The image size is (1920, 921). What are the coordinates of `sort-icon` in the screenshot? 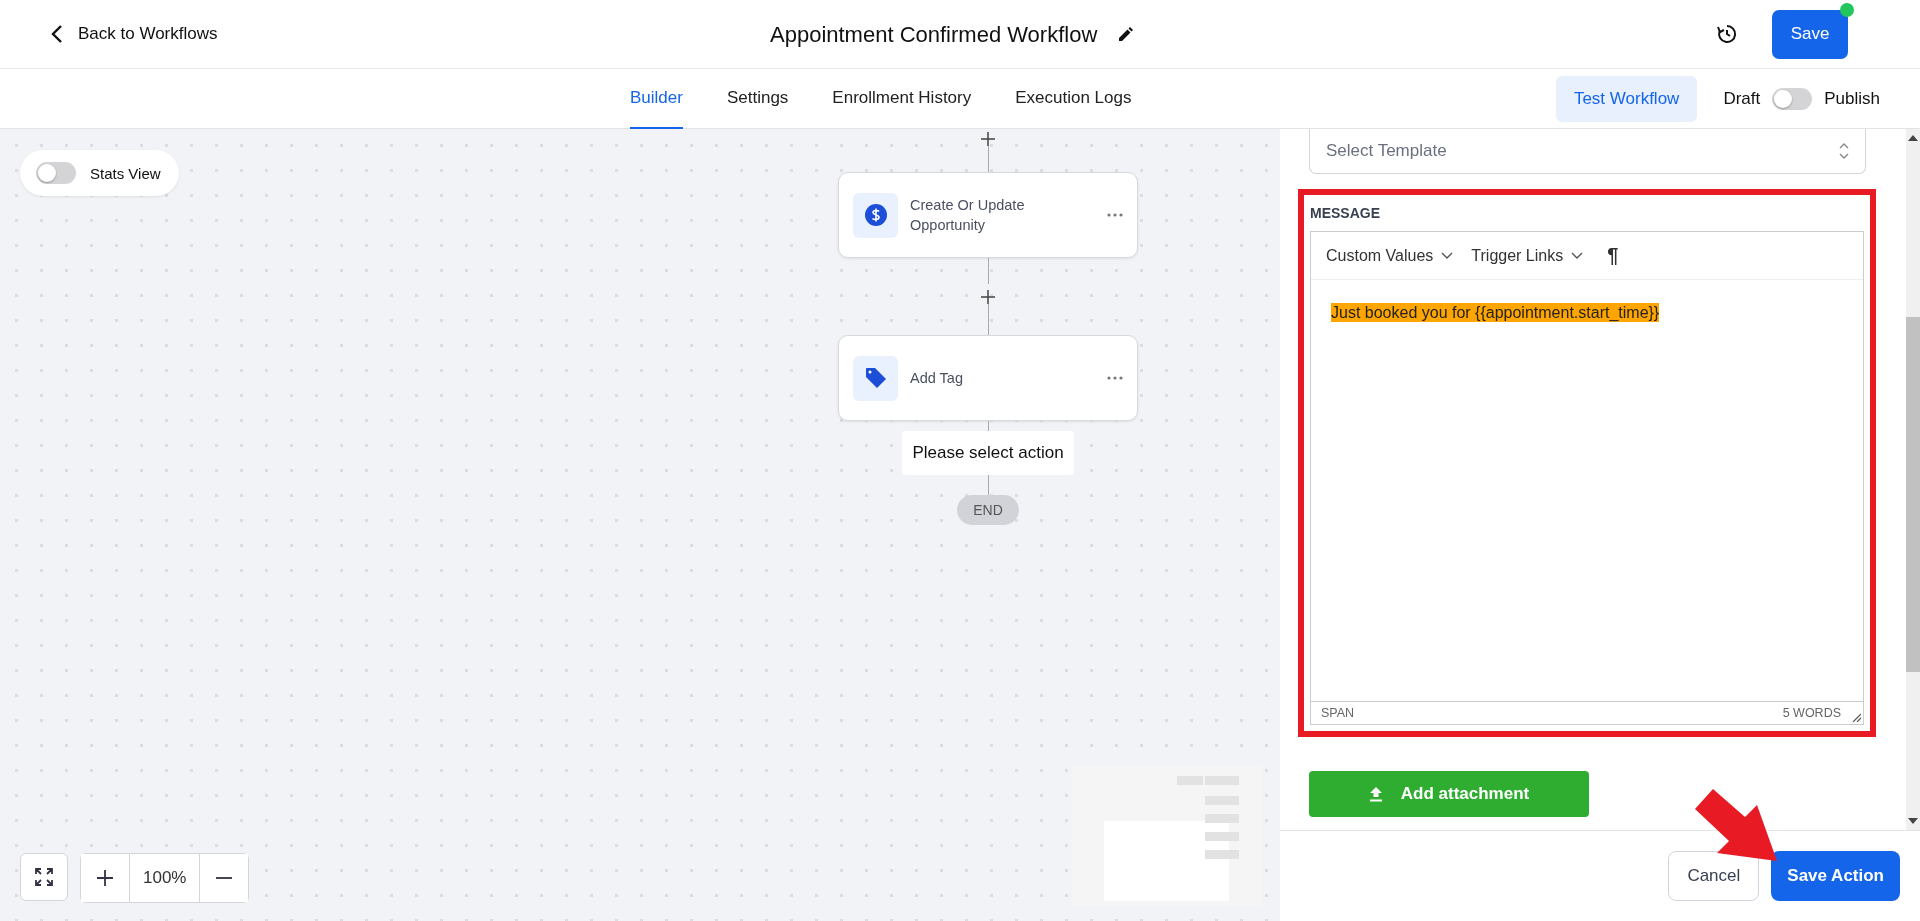 It's located at (1844, 150).